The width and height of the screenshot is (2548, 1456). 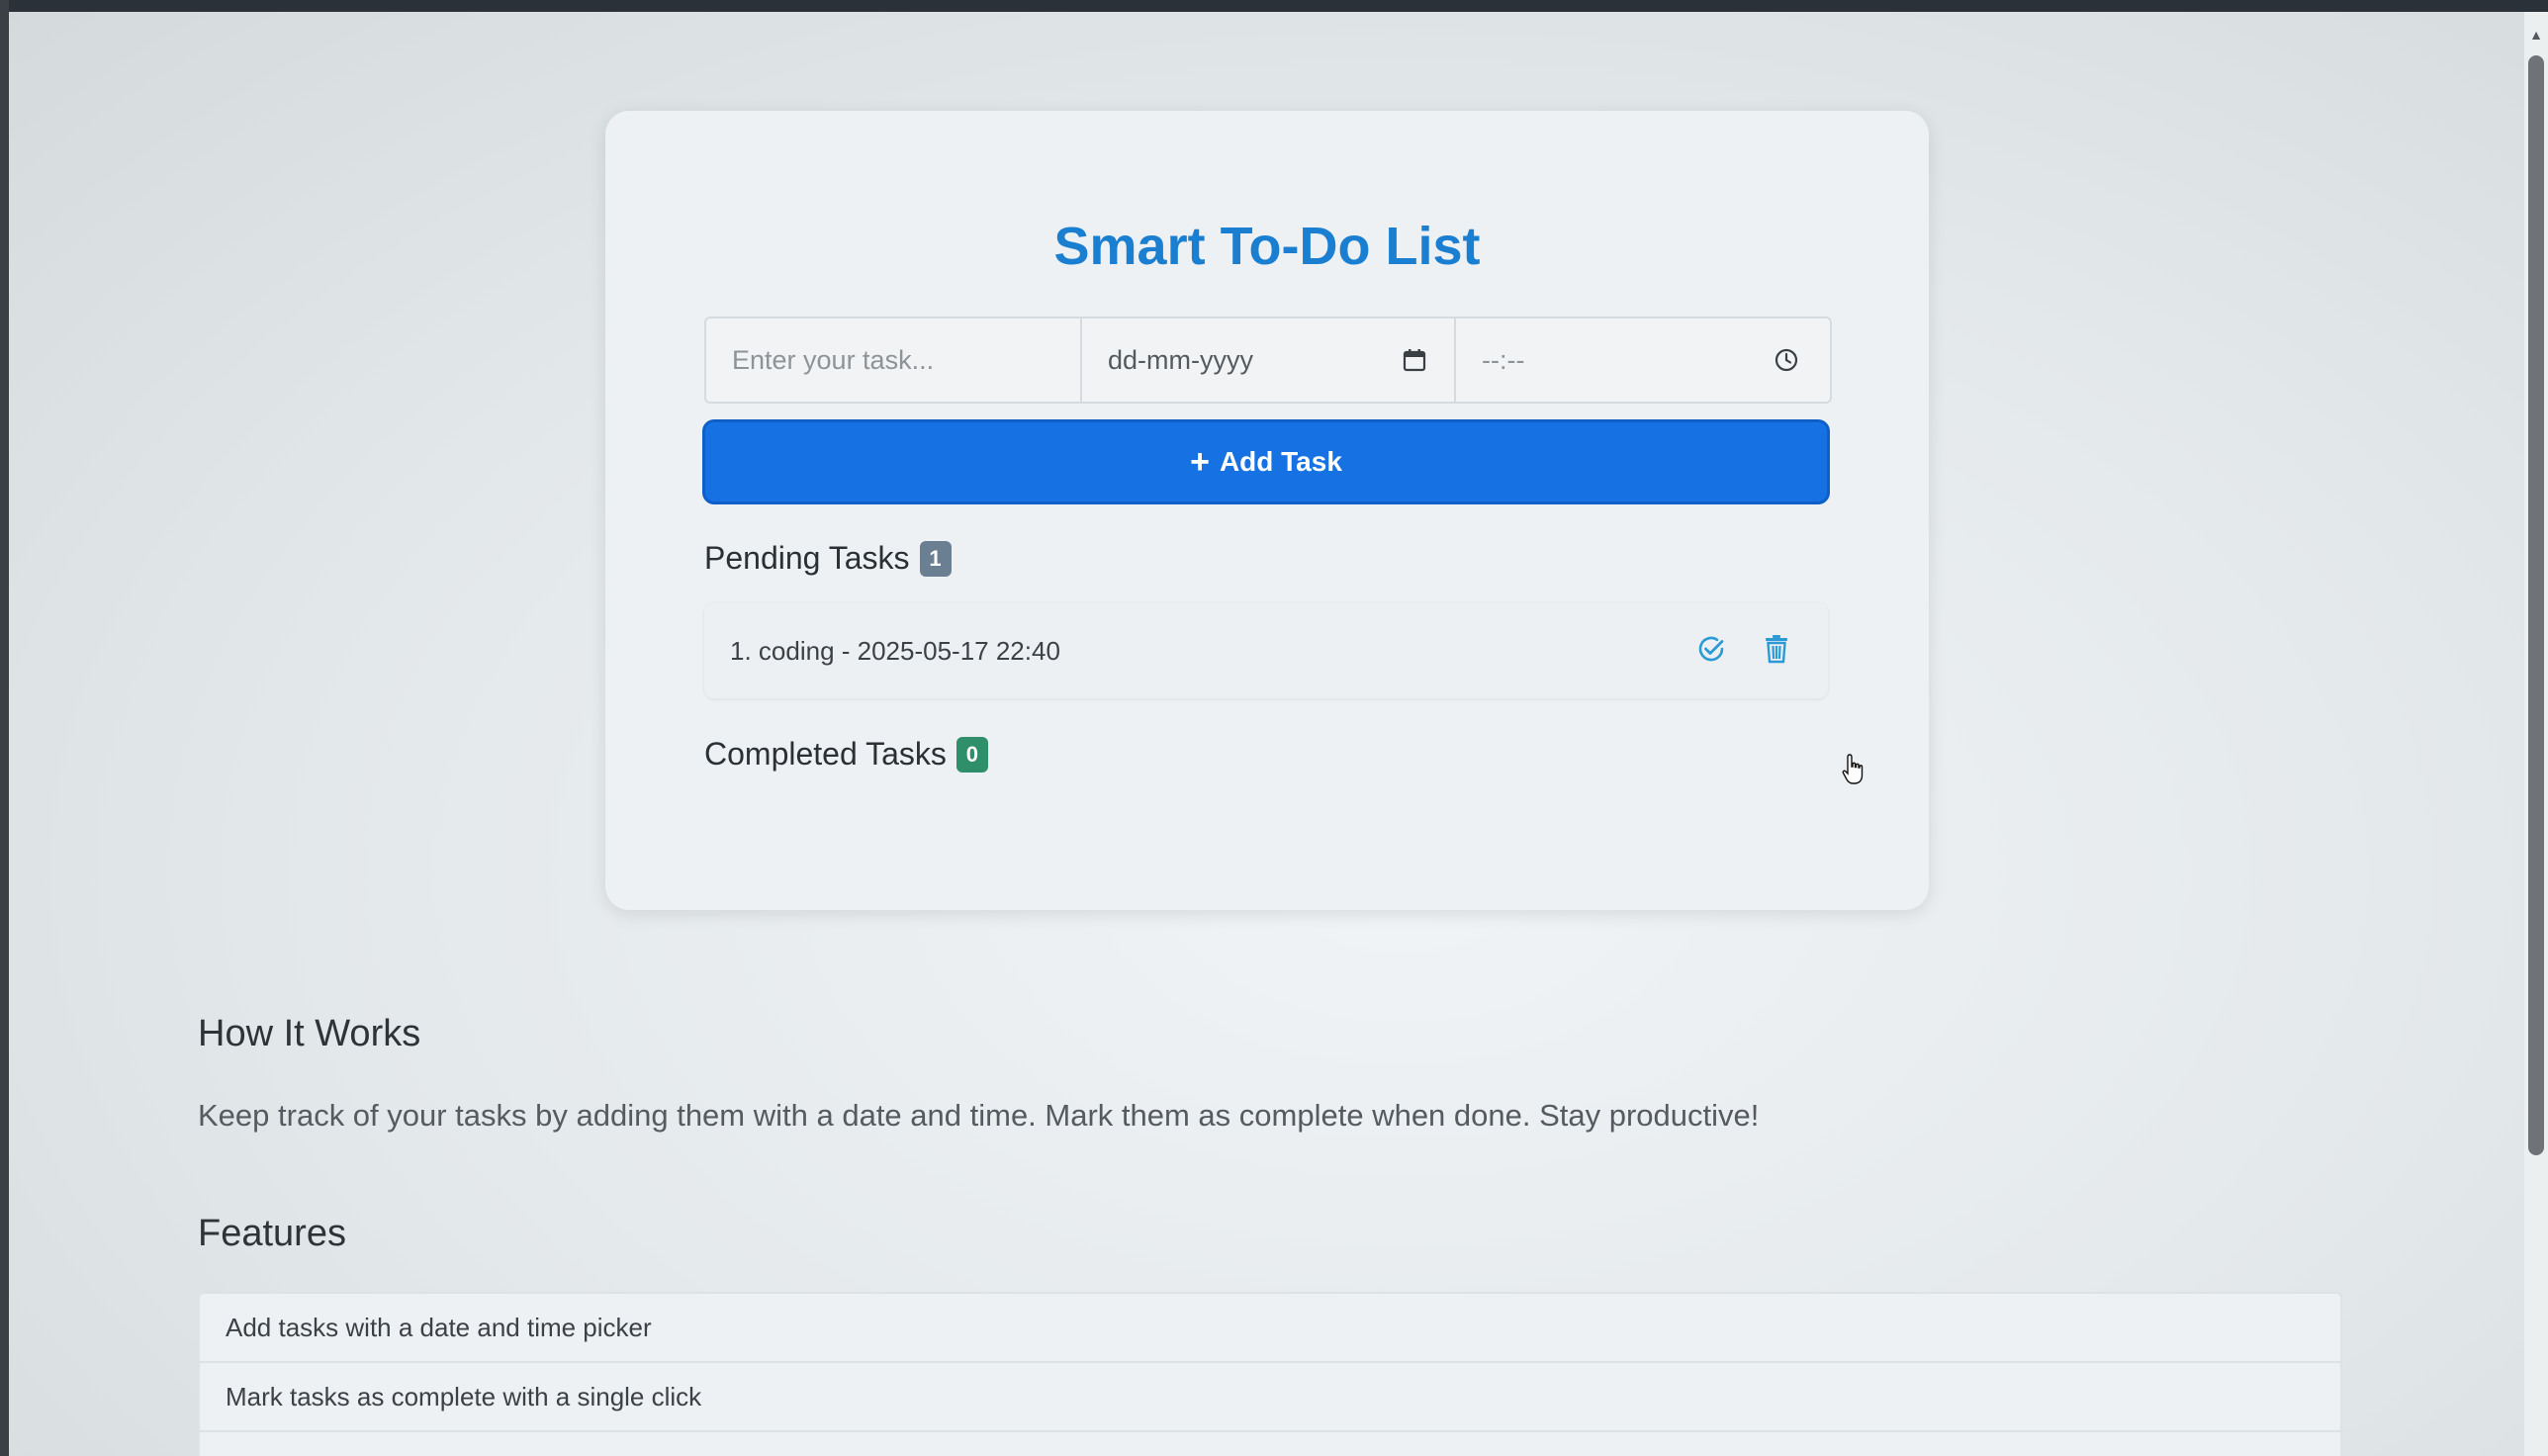 I want to click on task-item-text: 1. coding - 2025-05-17 22:40, so click(x=895, y=650).